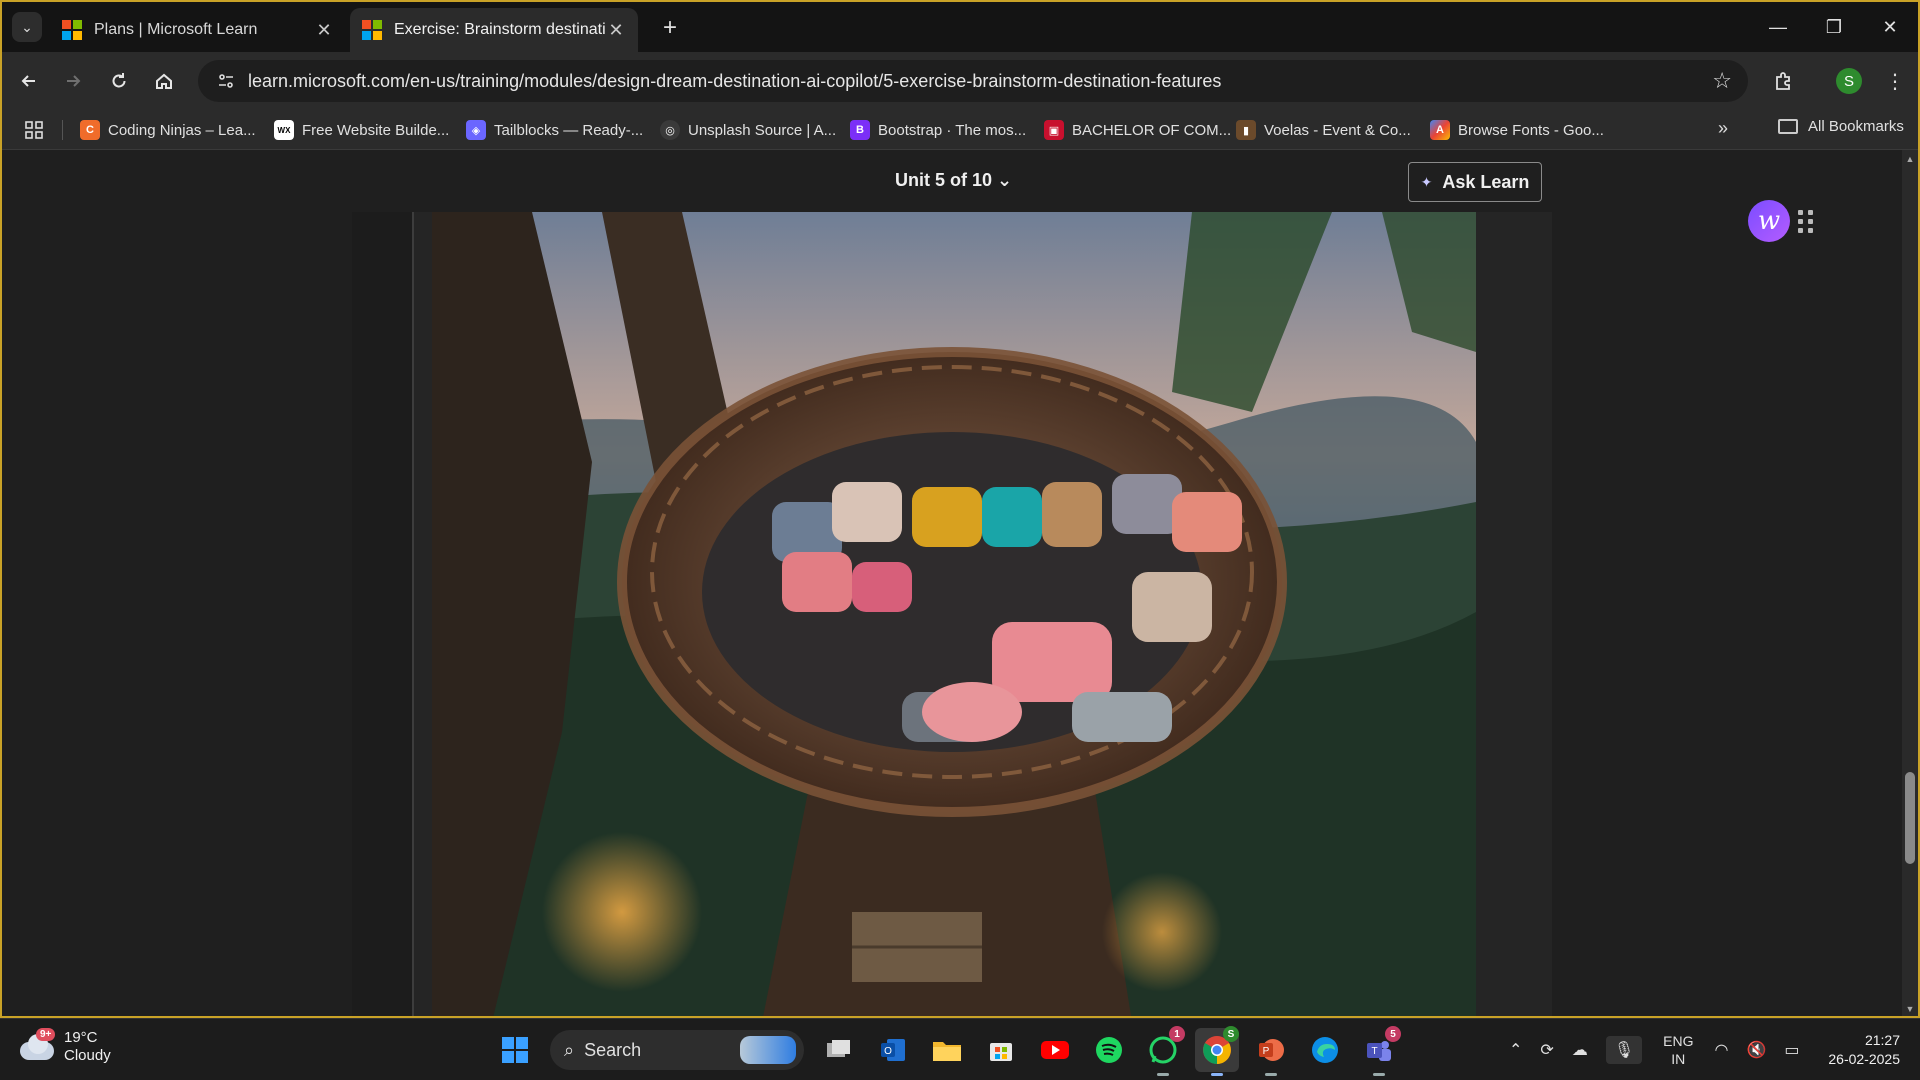 The height and width of the screenshot is (1080, 1920). I want to click on tab-plans: Plans | Microsoft Learn ✕, so click(198, 30).